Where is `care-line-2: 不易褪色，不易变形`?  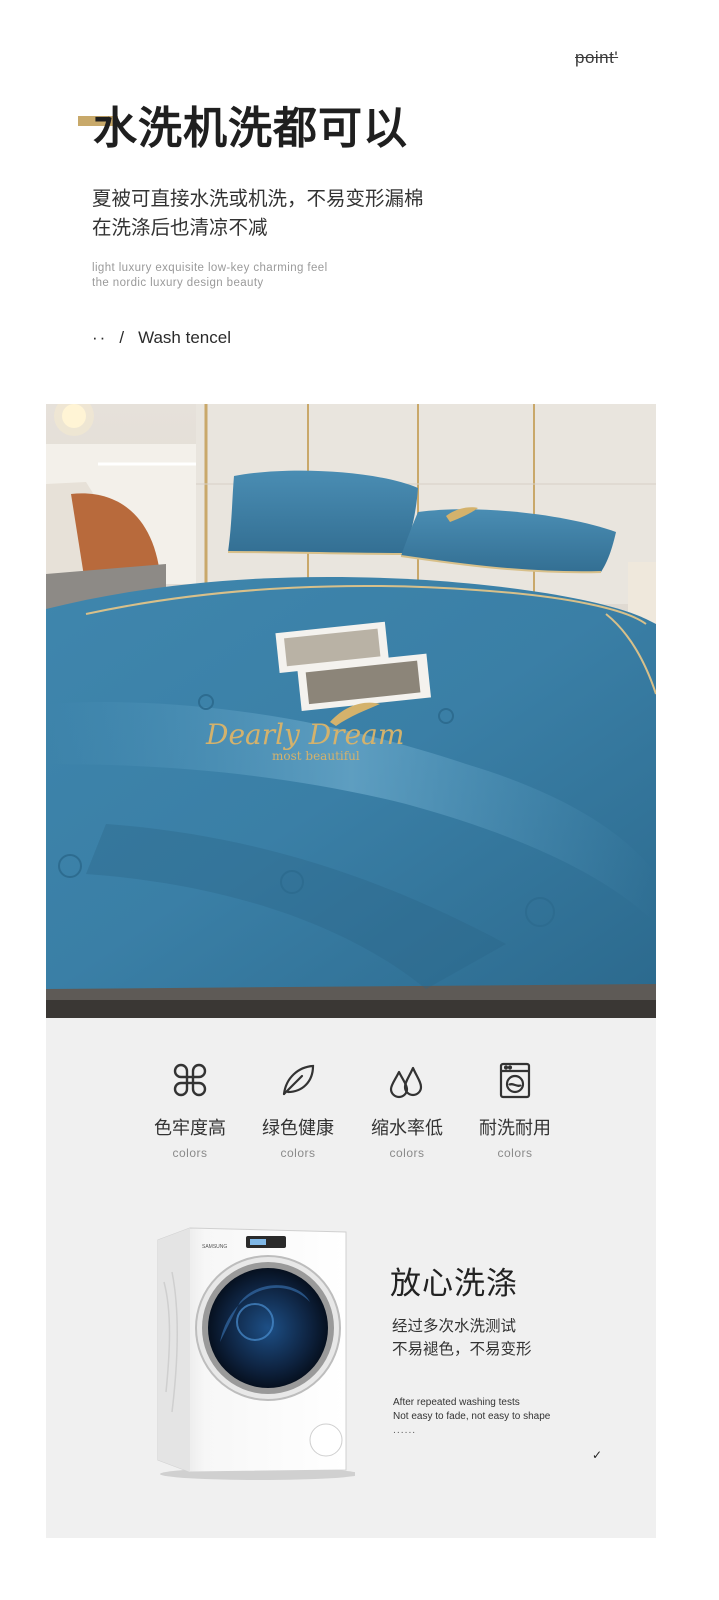 care-line-2: 不易褪色，不易变形 is located at coordinates (462, 1349).